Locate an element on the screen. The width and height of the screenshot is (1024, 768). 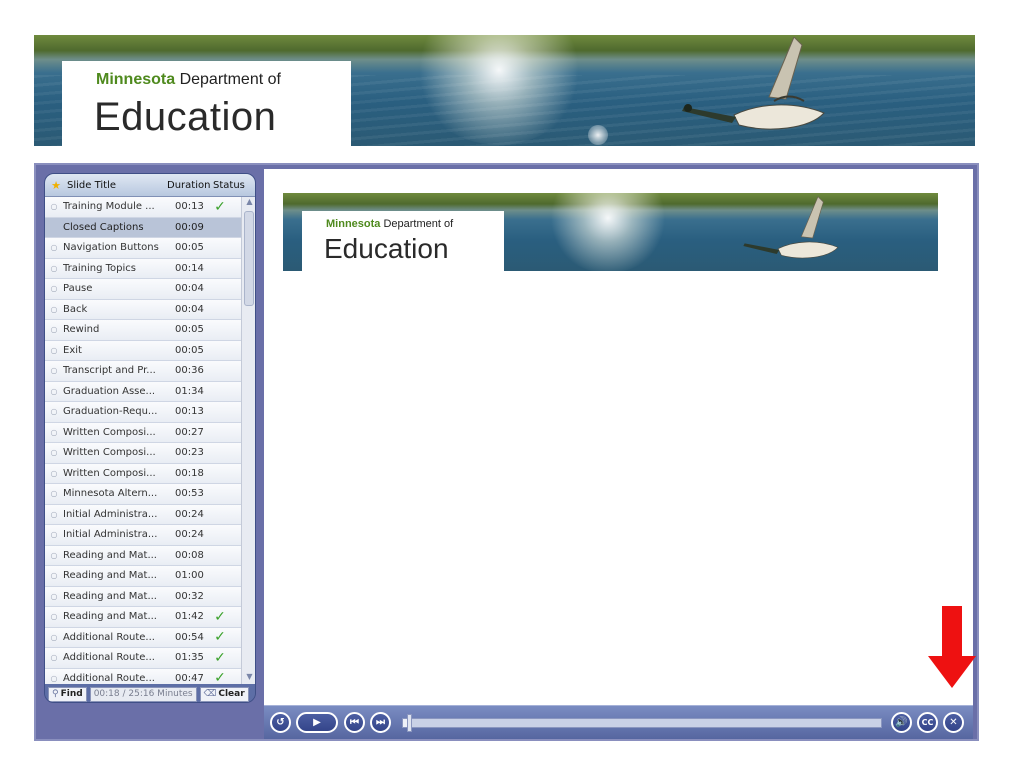
lens-flare is located at coordinates (598, 135).